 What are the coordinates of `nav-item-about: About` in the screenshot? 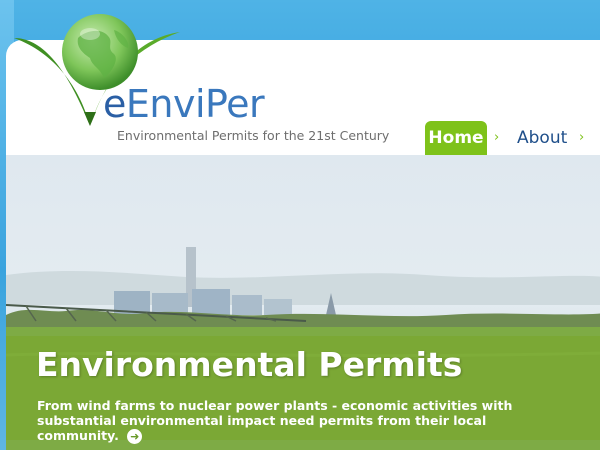 It's located at (542, 138).